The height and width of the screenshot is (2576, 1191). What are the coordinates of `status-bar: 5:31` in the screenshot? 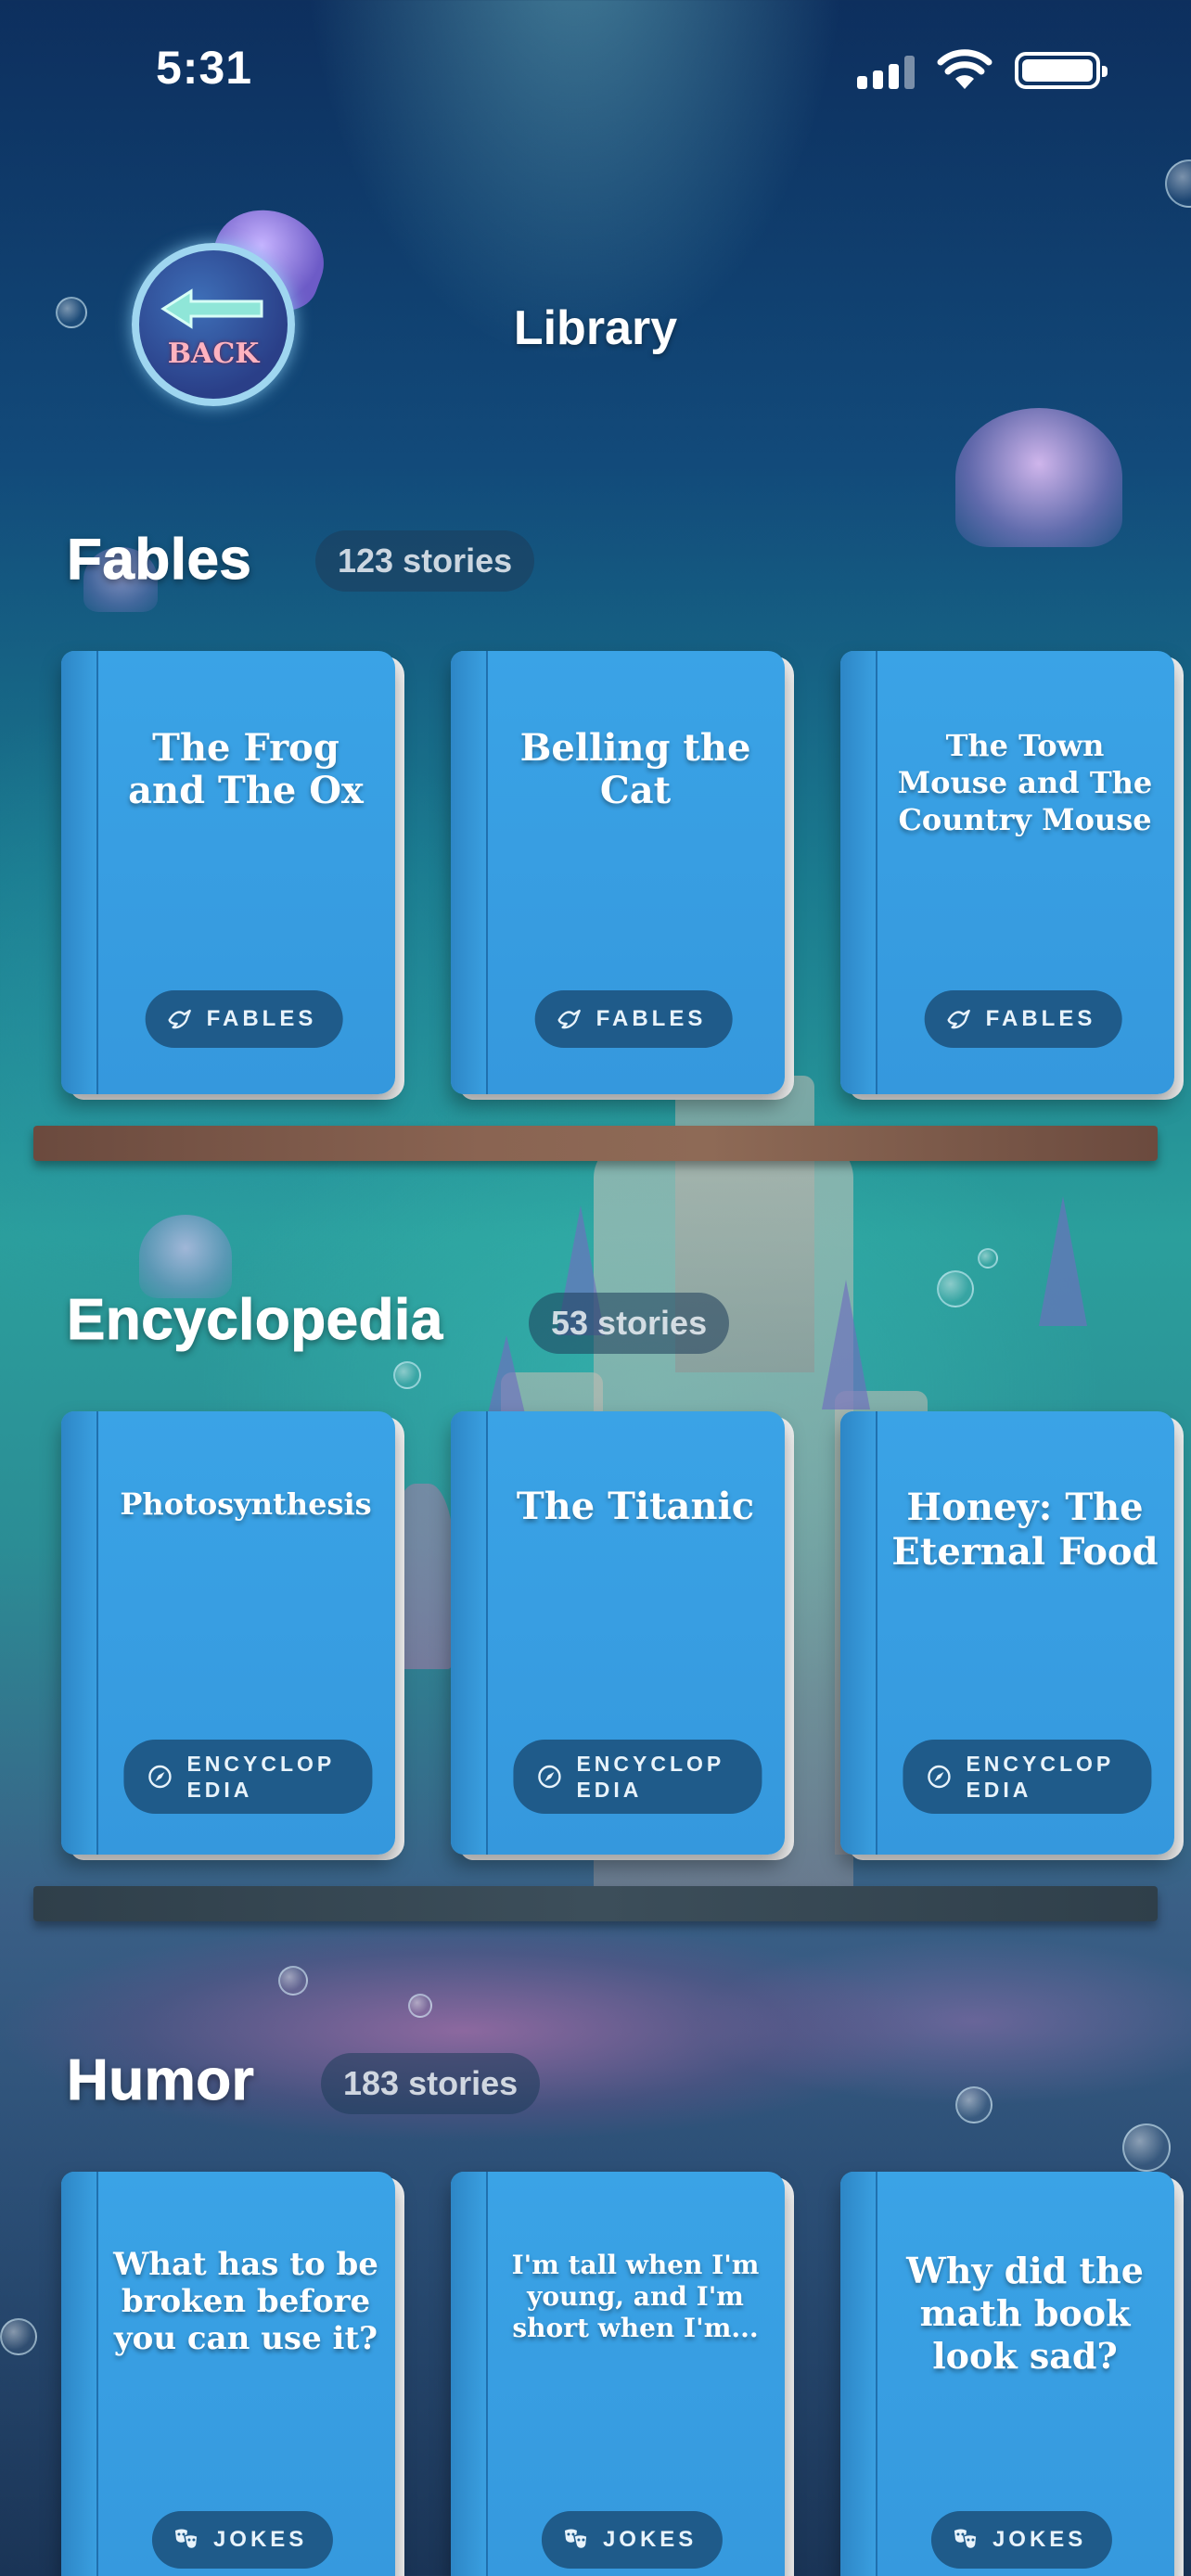 It's located at (595, 69).